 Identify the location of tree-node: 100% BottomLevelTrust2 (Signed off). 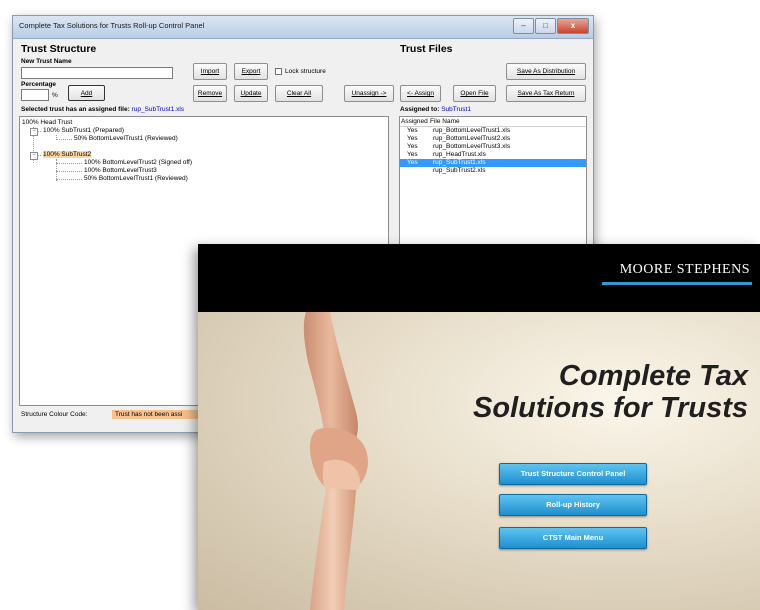
(138, 162).